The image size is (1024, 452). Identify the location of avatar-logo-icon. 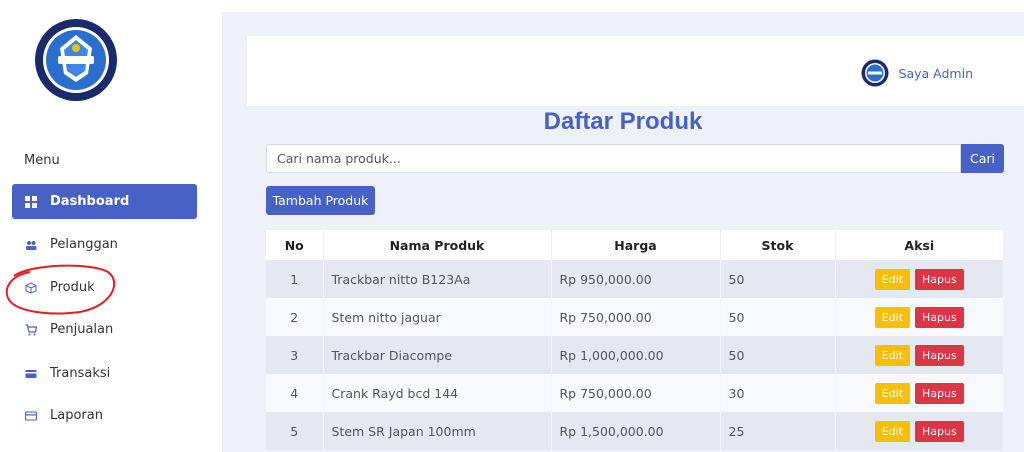
(875, 73).